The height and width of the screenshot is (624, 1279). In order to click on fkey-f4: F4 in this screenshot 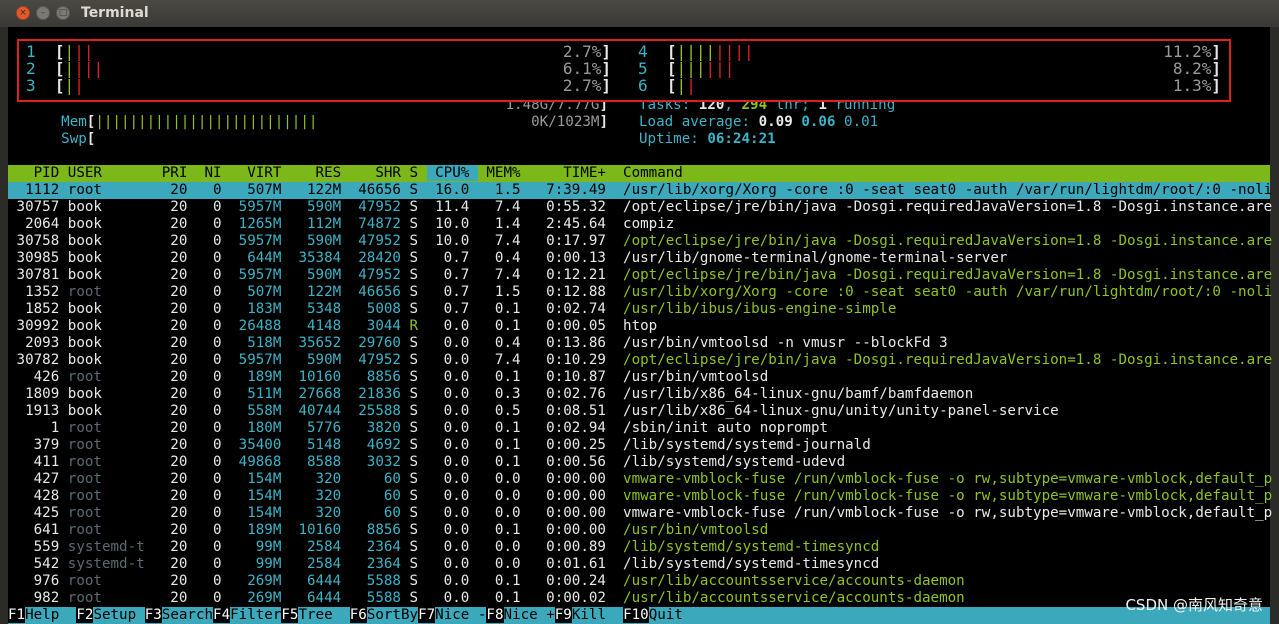, I will do `click(222, 615)`.